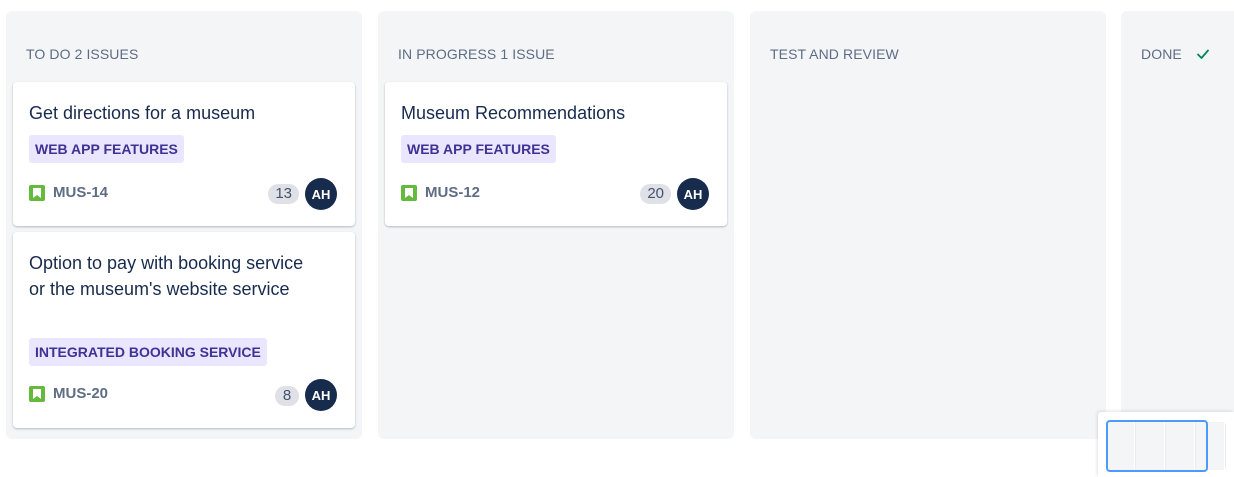 This screenshot has width=1234, height=477. I want to click on column-header-todo: TO DO 2 ISSUES, so click(82, 54).